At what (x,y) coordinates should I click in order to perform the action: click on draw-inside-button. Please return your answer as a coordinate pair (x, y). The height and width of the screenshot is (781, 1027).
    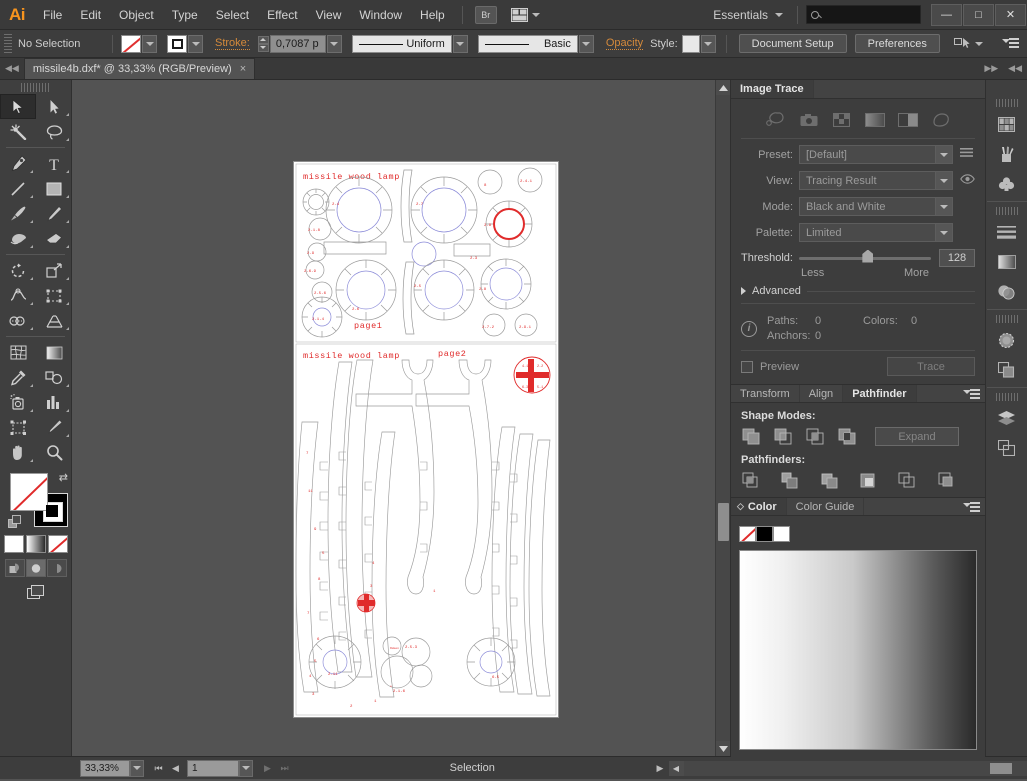
    Looking at the image, I should click on (56, 568).